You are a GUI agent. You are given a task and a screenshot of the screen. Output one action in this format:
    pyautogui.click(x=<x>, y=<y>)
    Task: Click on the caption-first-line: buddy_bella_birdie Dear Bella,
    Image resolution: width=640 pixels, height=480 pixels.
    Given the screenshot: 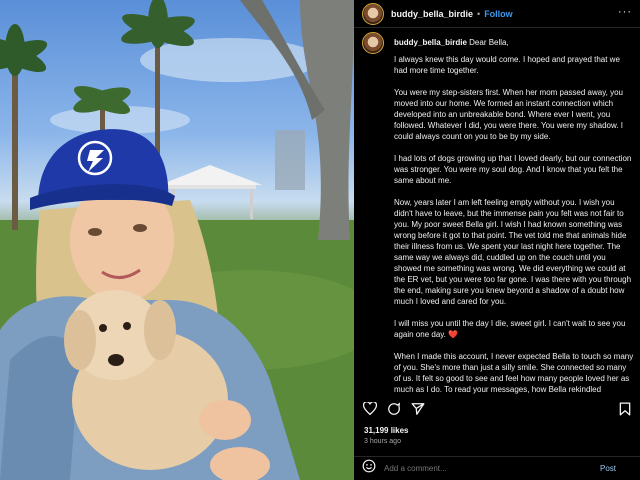 What is the action you would take?
    pyautogui.click(x=451, y=45)
    